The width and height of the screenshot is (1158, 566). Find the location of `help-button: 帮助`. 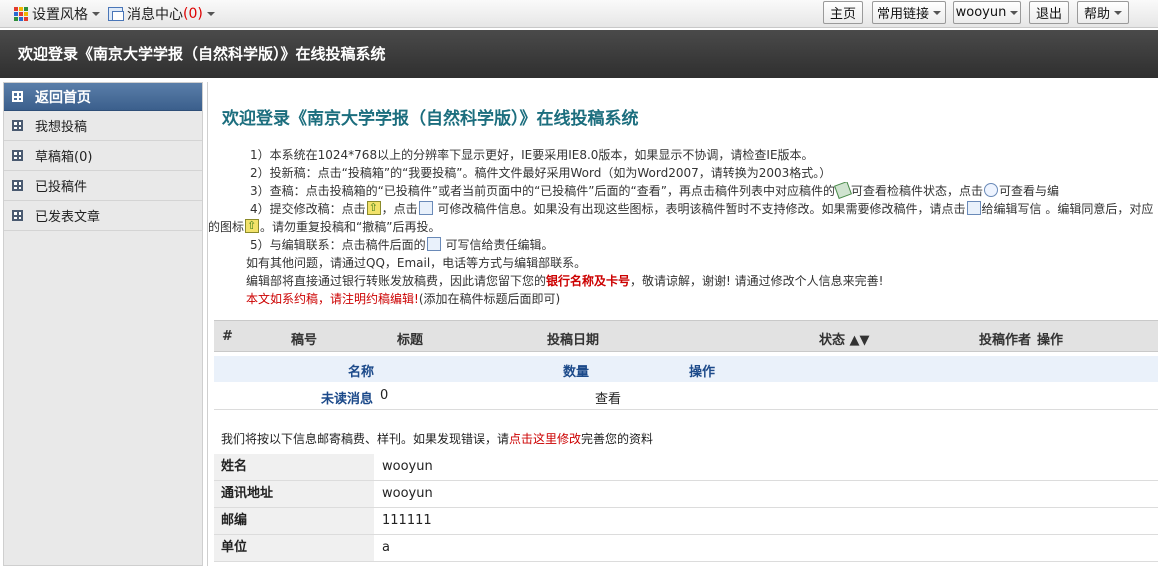

help-button: 帮助 is located at coordinates (1103, 12).